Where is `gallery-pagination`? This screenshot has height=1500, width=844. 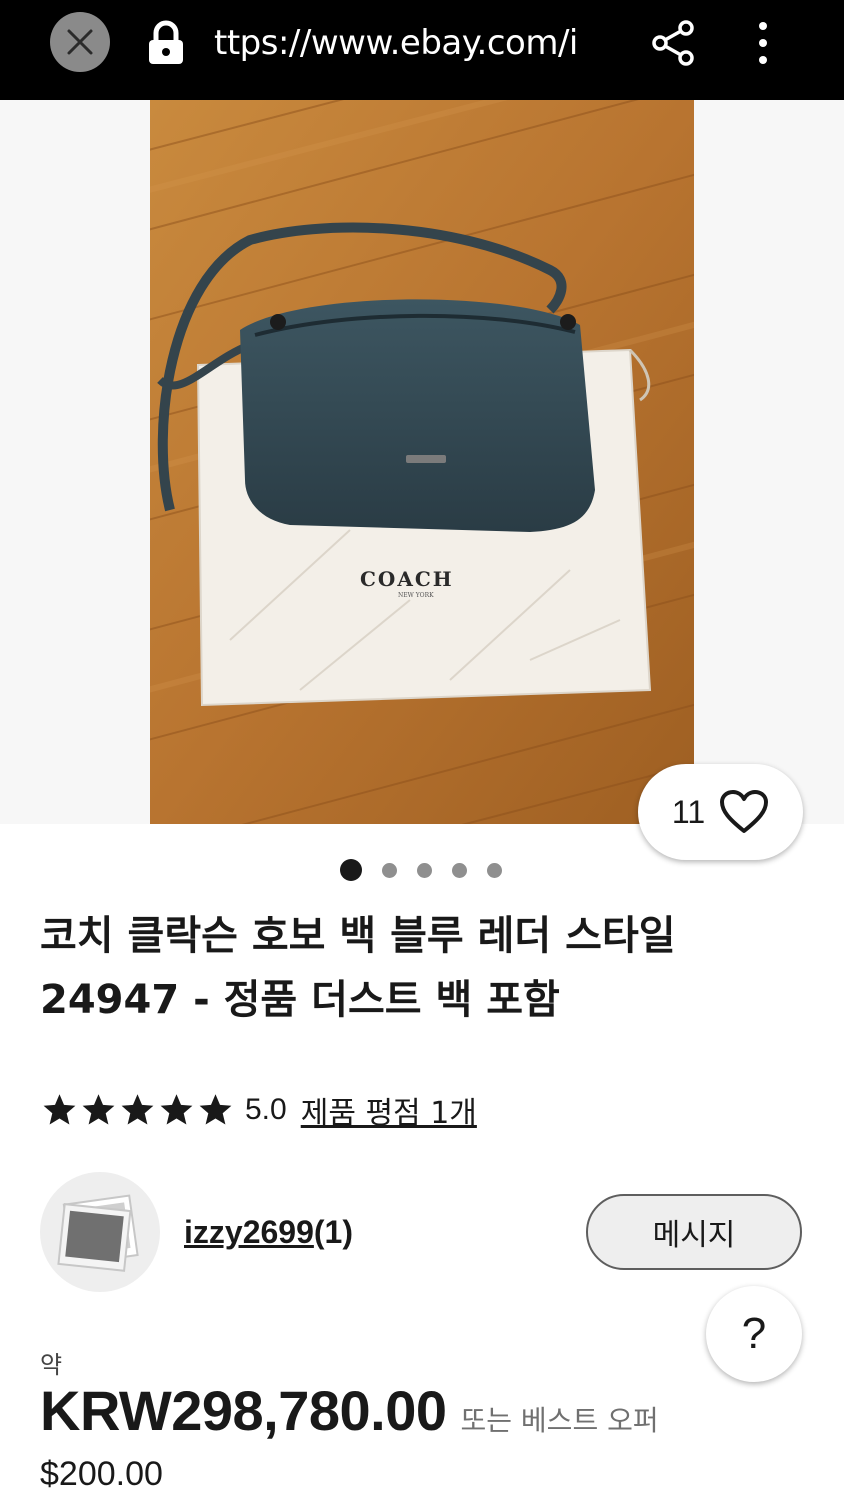
gallery-pagination is located at coordinates (421, 870).